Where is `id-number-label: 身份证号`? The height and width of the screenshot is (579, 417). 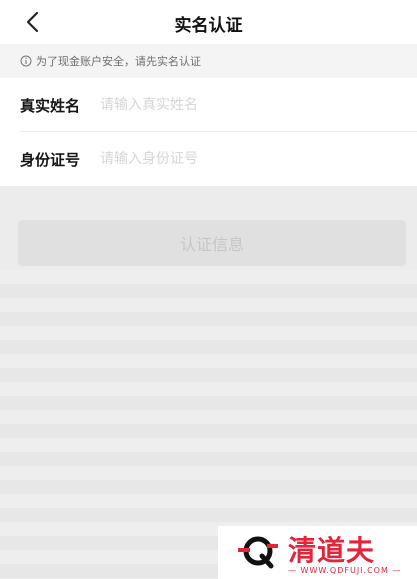 id-number-label: 身份证号 is located at coordinates (50, 159).